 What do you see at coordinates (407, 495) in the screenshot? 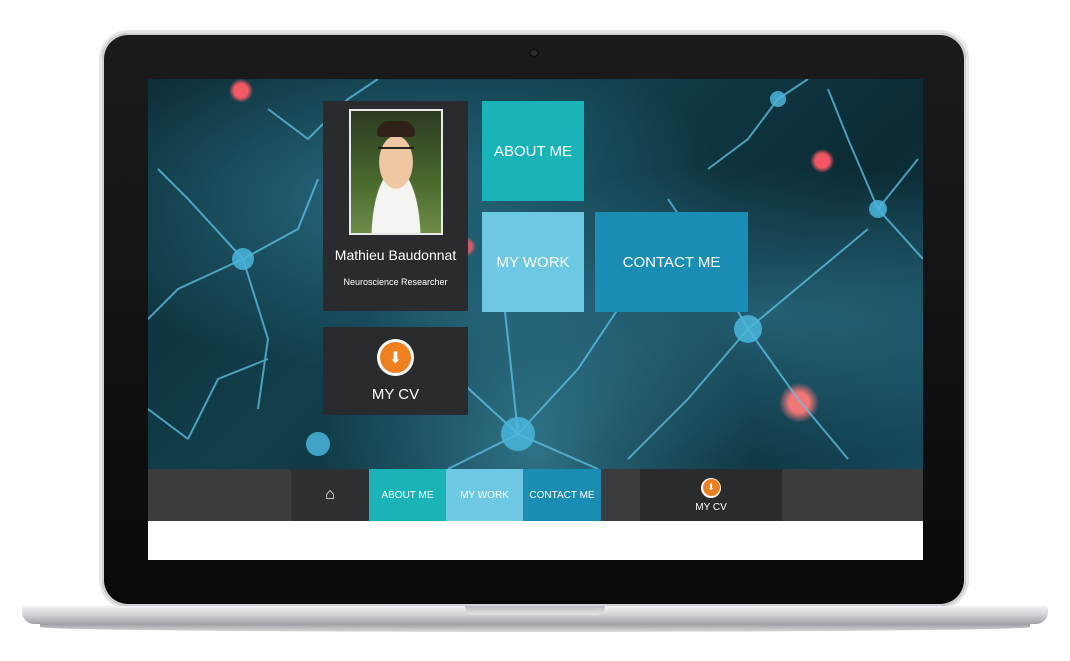
I see `nav-about-me: ABOUT ME` at bounding box center [407, 495].